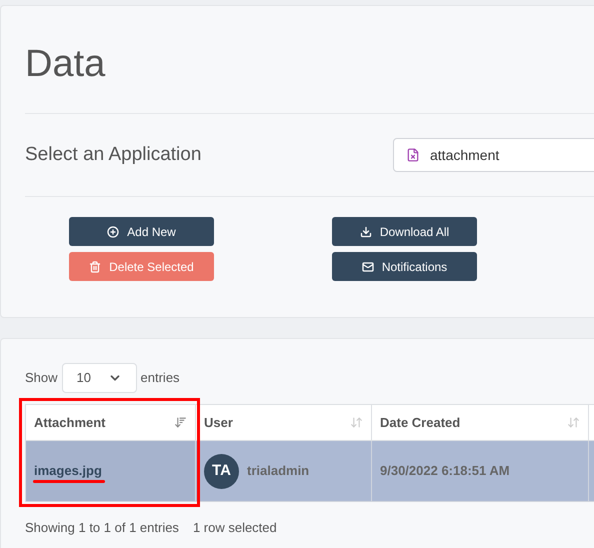 This screenshot has width=594, height=548. I want to click on table-info: Showing 1 to 1 of 1 entries, so click(102, 528).